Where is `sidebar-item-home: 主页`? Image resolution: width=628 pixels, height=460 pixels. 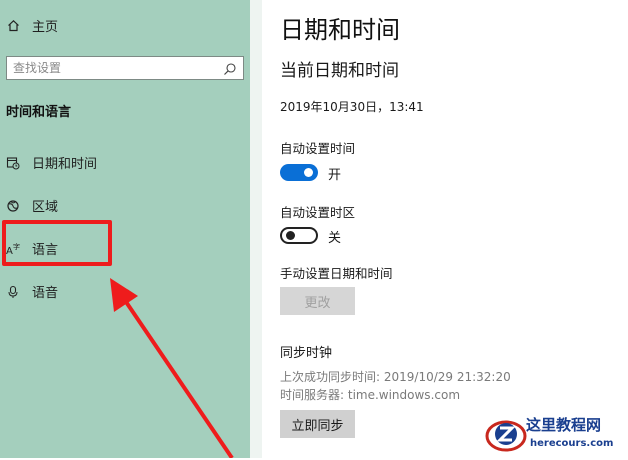 sidebar-item-home: 主页 is located at coordinates (32, 25).